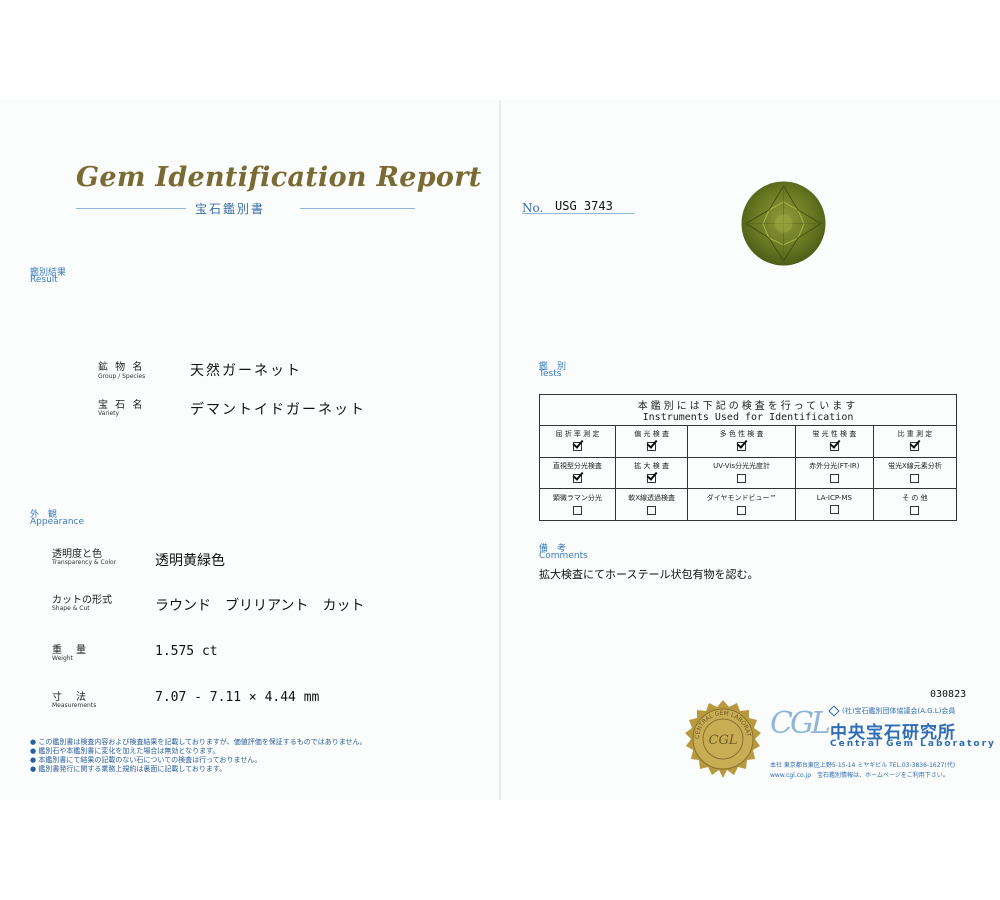  Describe the element at coordinates (190, 561) in the screenshot. I see `color-value: 透明黄緑色` at that location.